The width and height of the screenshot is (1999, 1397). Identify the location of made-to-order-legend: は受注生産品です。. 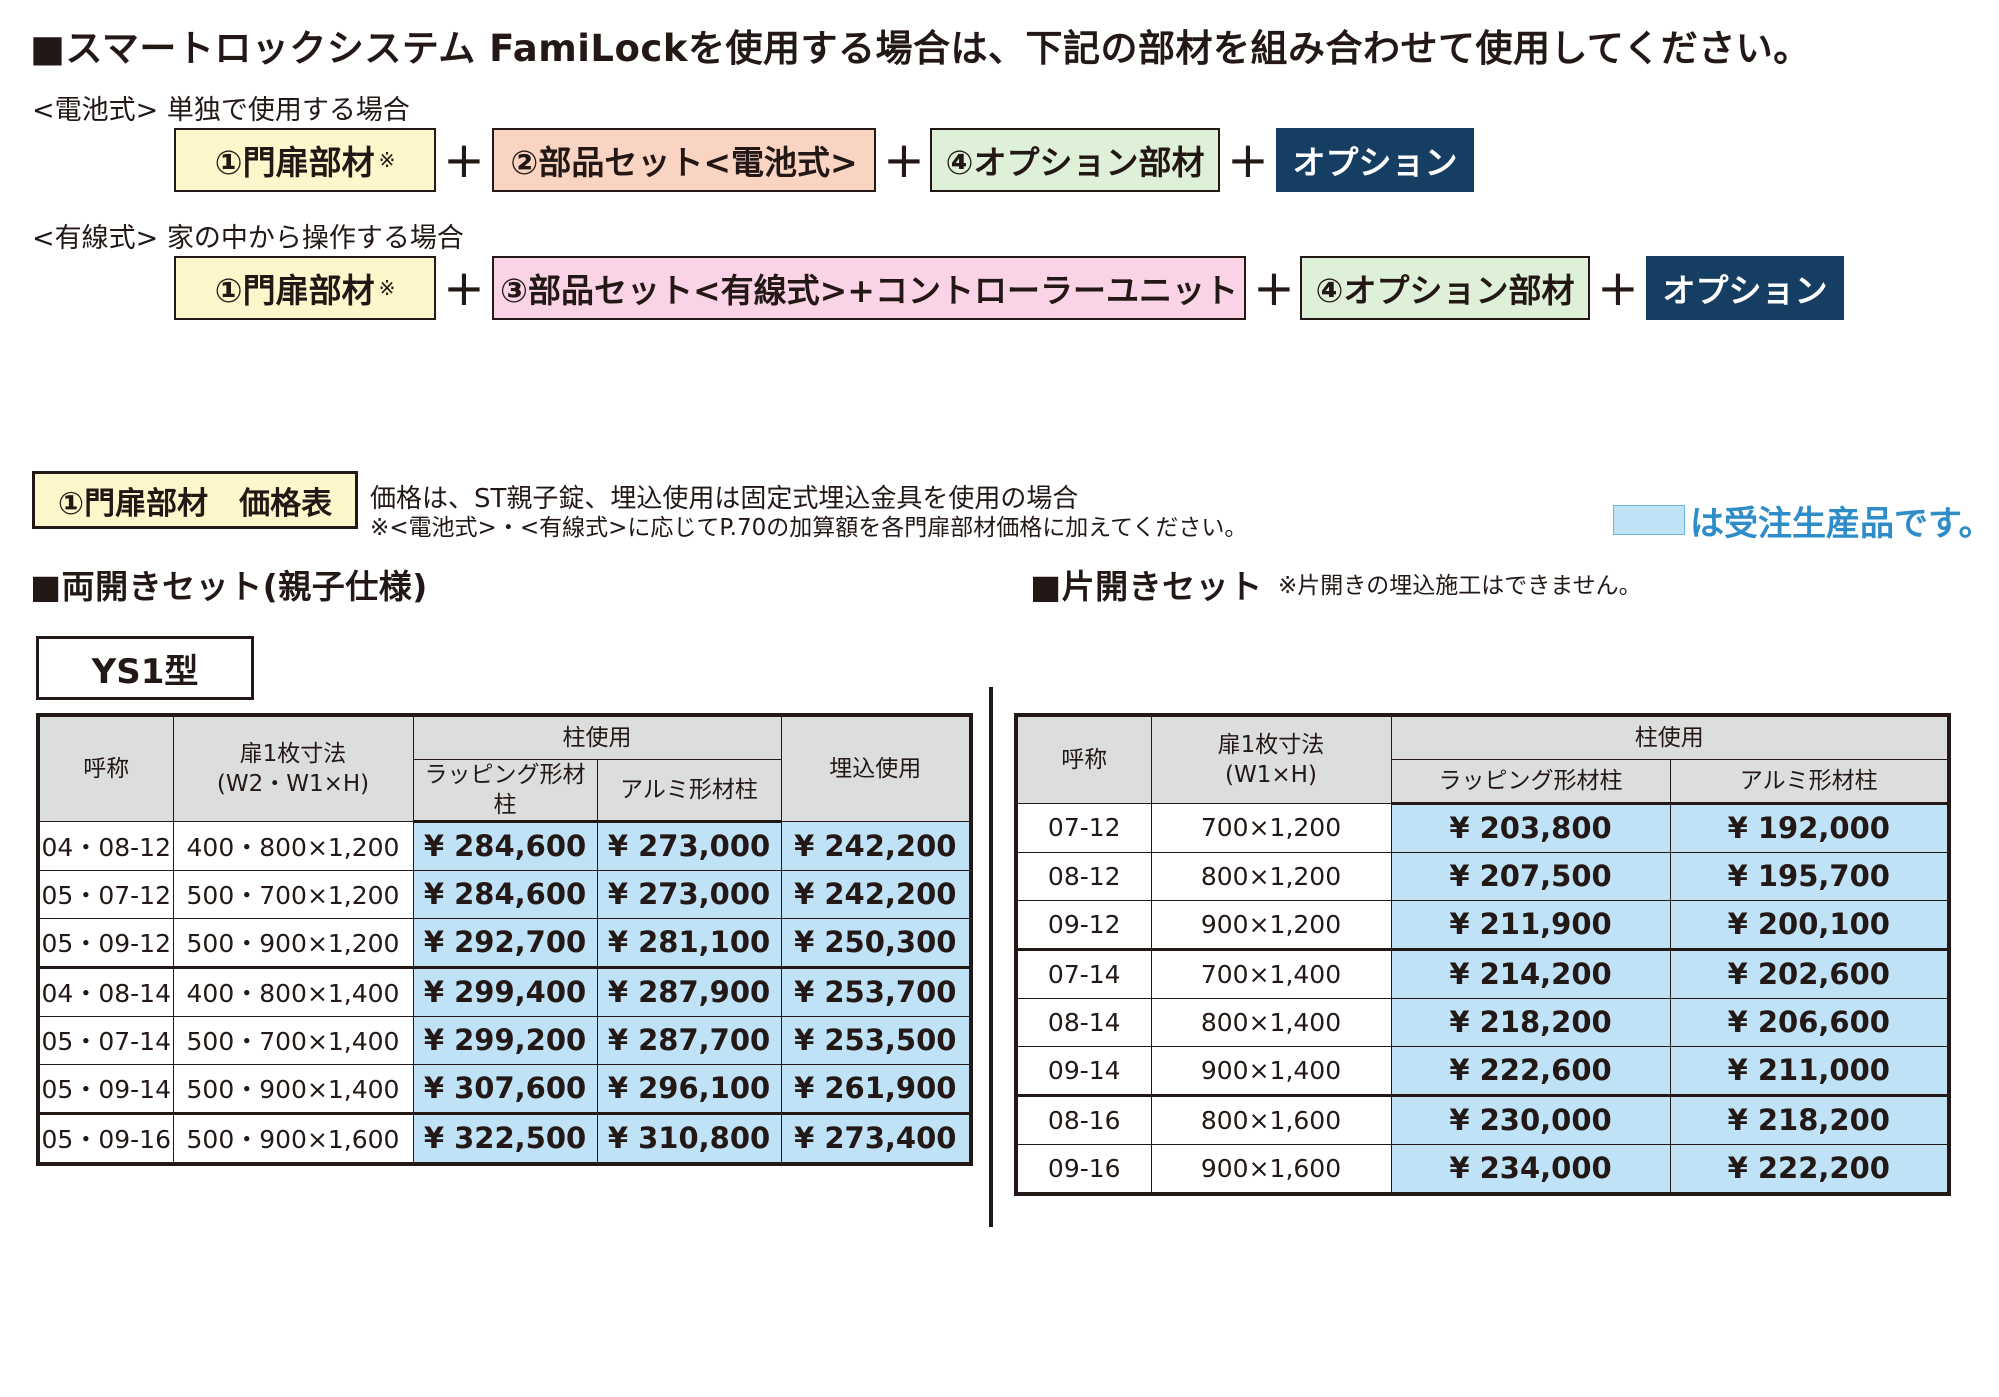
(1841, 524).